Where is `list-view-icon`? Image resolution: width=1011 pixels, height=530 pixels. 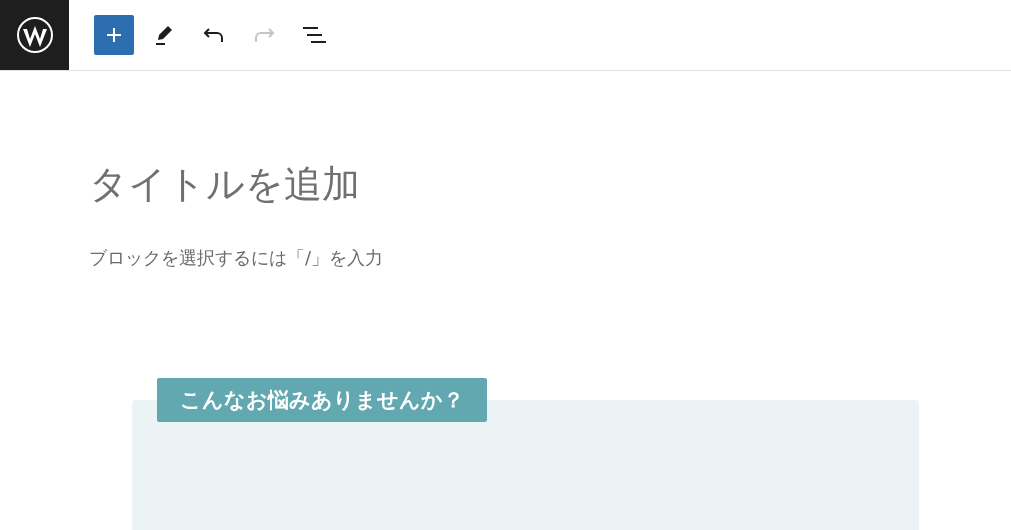
list-view-icon is located at coordinates (314, 35).